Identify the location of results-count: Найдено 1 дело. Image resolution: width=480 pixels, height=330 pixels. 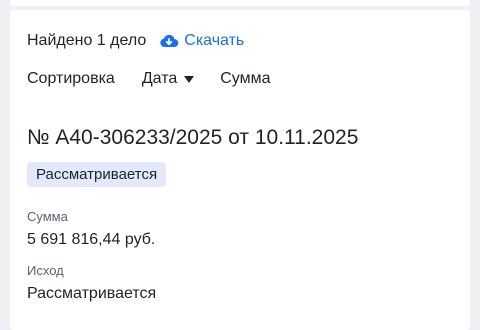
(87, 40).